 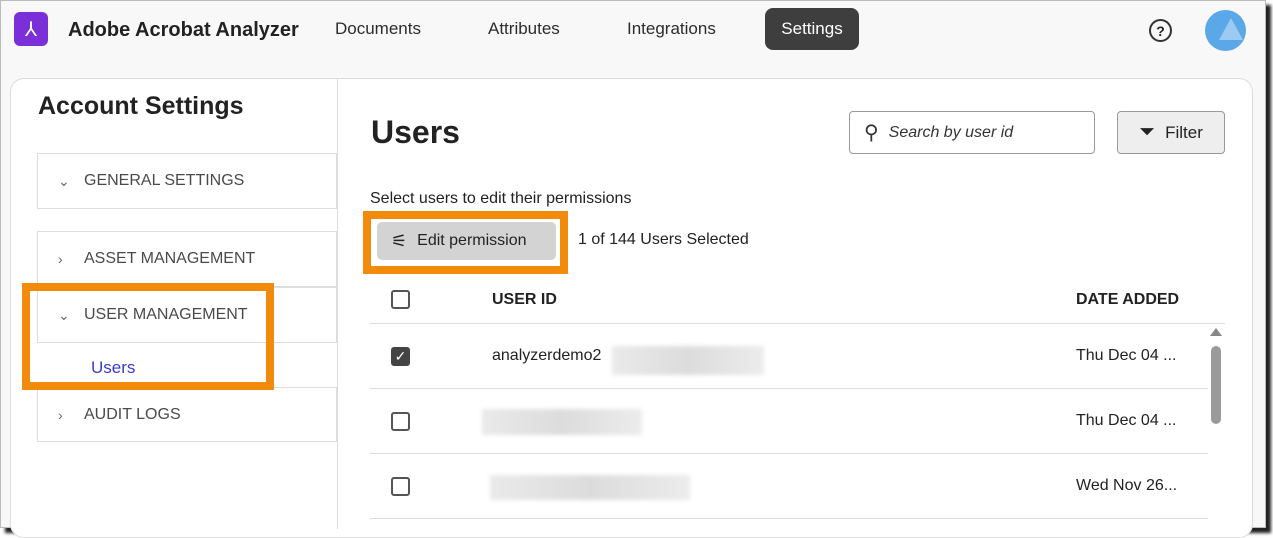 What do you see at coordinates (31, 29) in the screenshot?
I see `acrobat-logo-icon: ⅄` at bounding box center [31, 29].